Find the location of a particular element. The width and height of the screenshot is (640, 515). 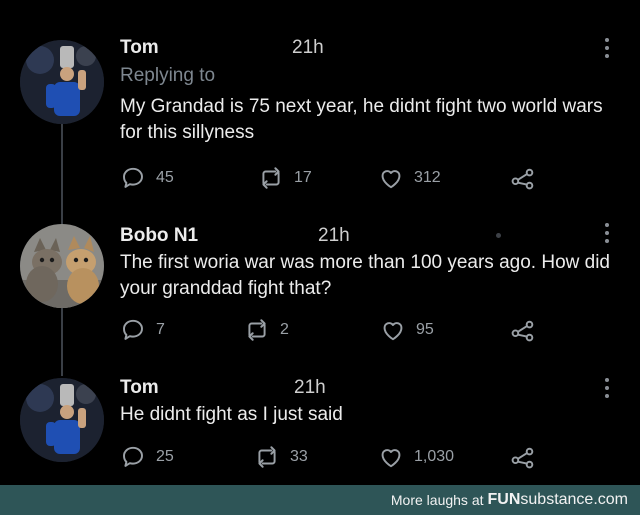

retweet-button: 2 is located at coordinates (266, 330).